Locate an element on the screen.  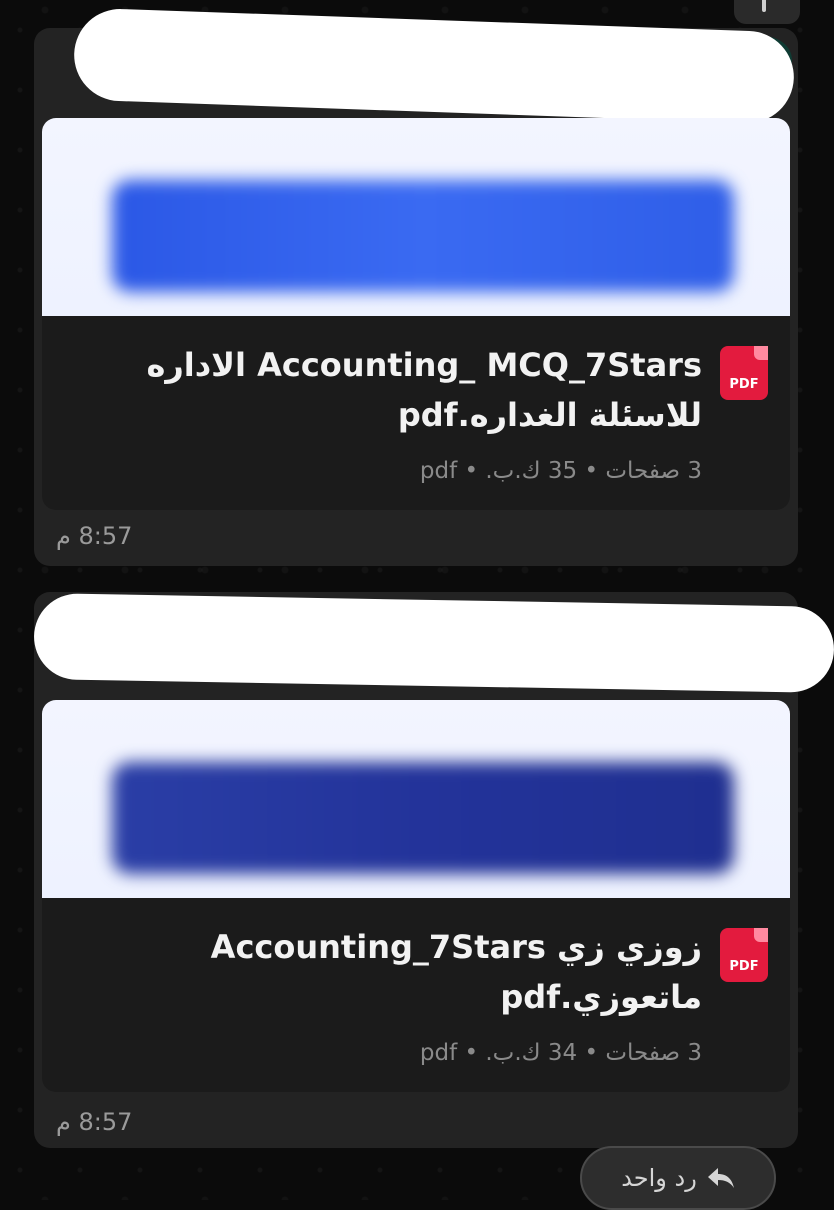
reply-button: رد واحد is located at coordinates (678, 1178).